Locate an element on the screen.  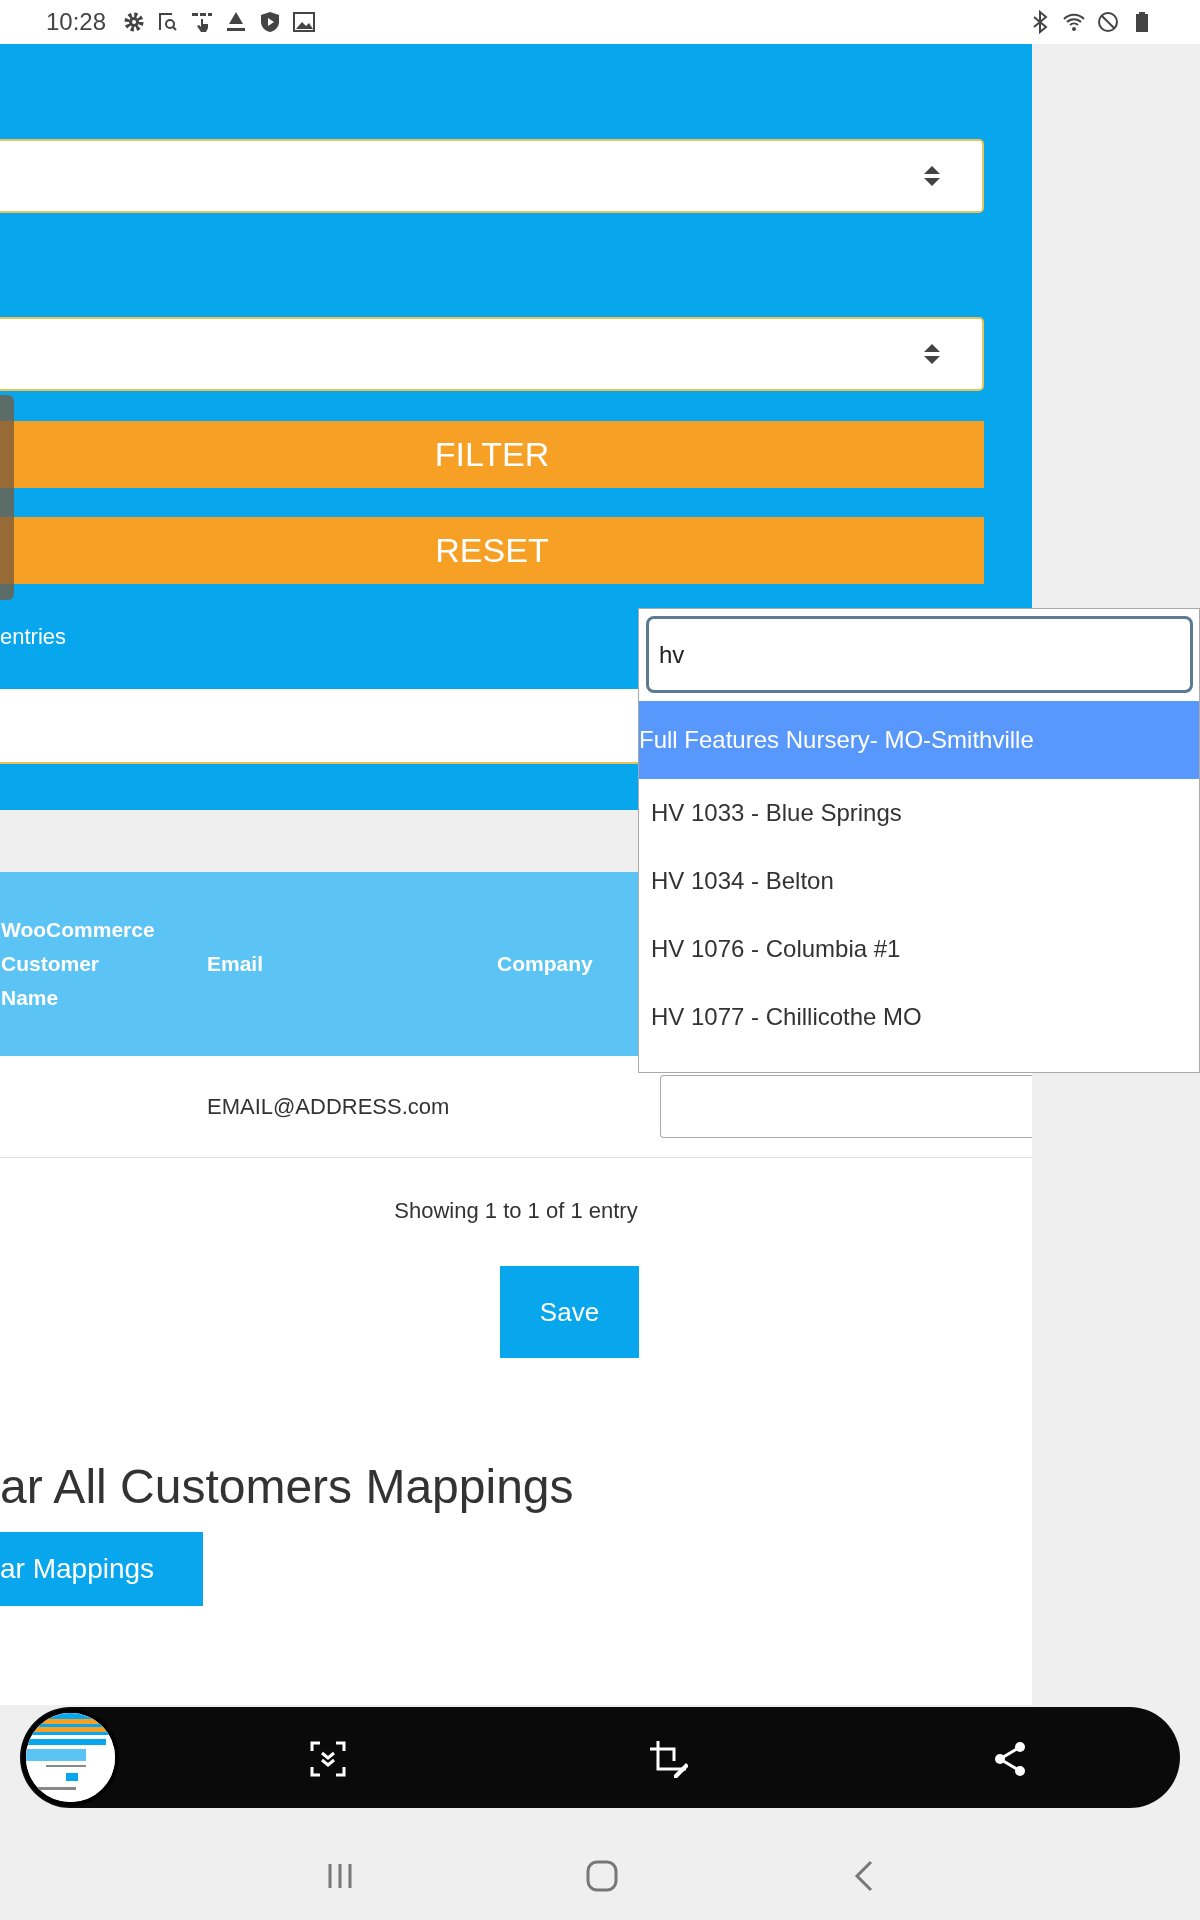
image-icon is located at coordinates (304, 22).